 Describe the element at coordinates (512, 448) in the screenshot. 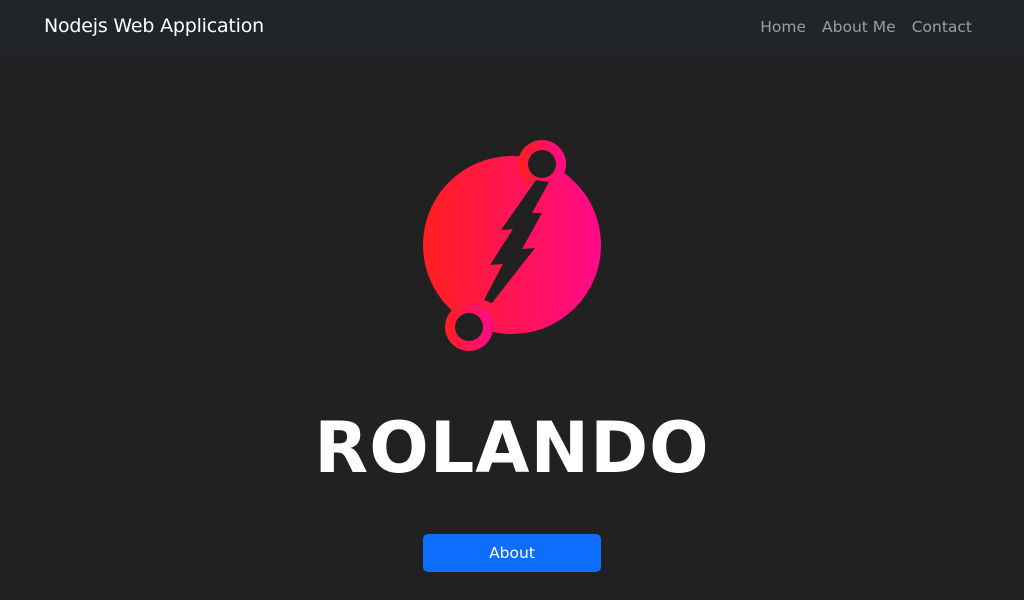

I see `hero-title: ROLANDO` at that location.